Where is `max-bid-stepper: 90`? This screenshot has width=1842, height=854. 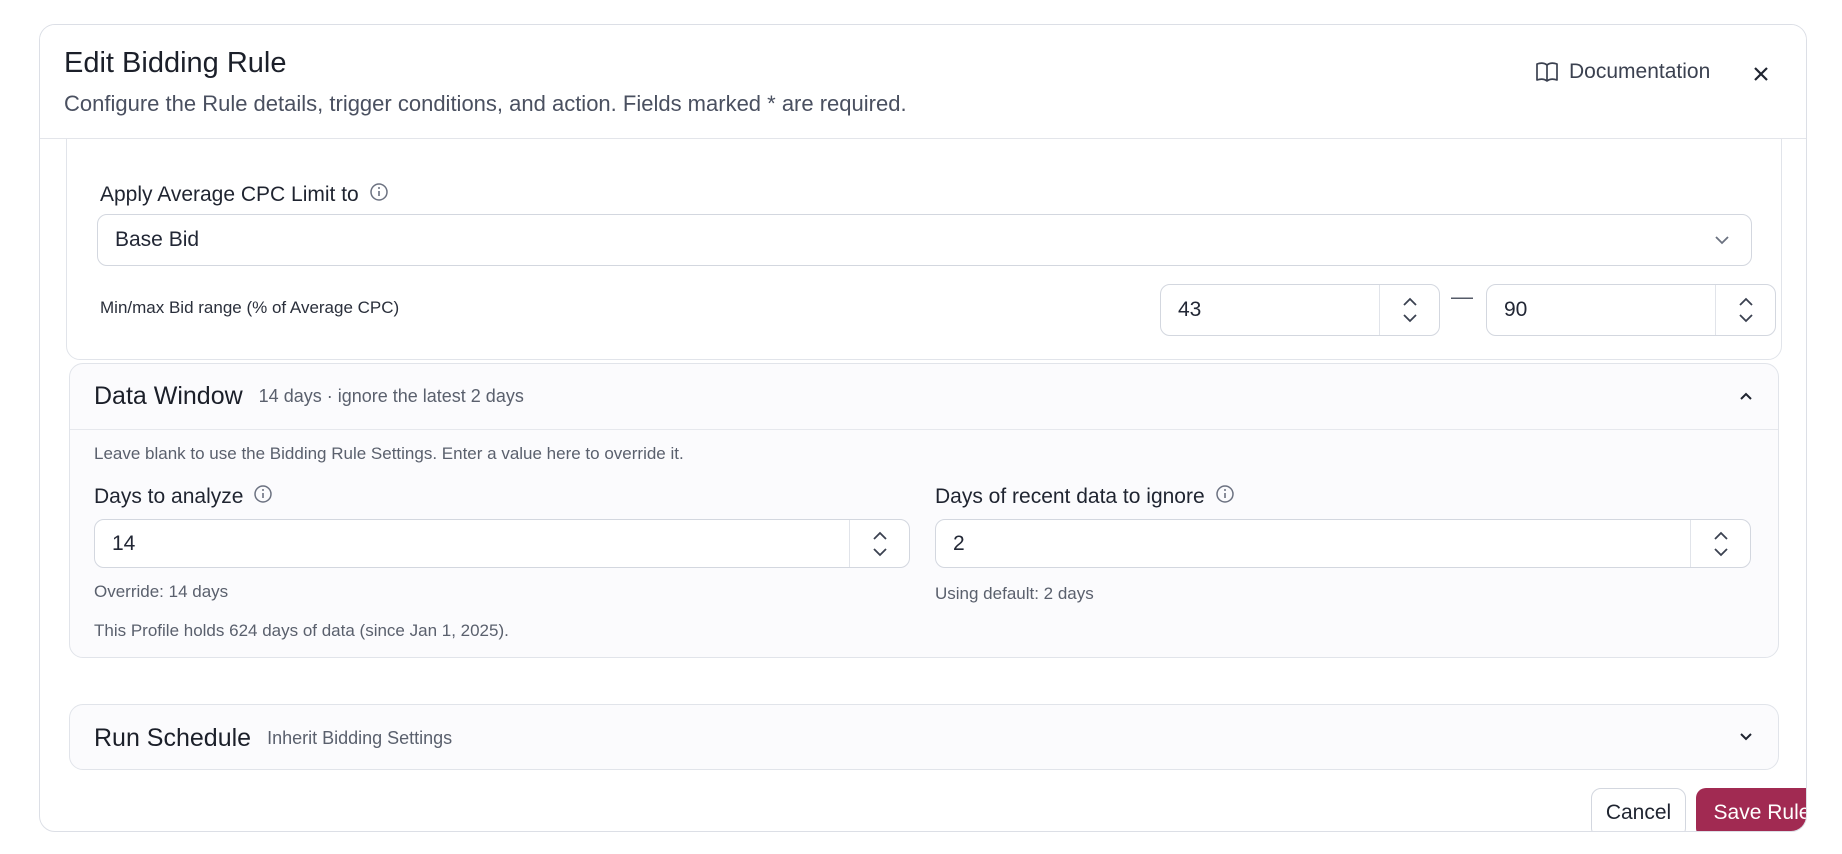
max-bid-stepper: 90 is located at coordinates (1631, 310).